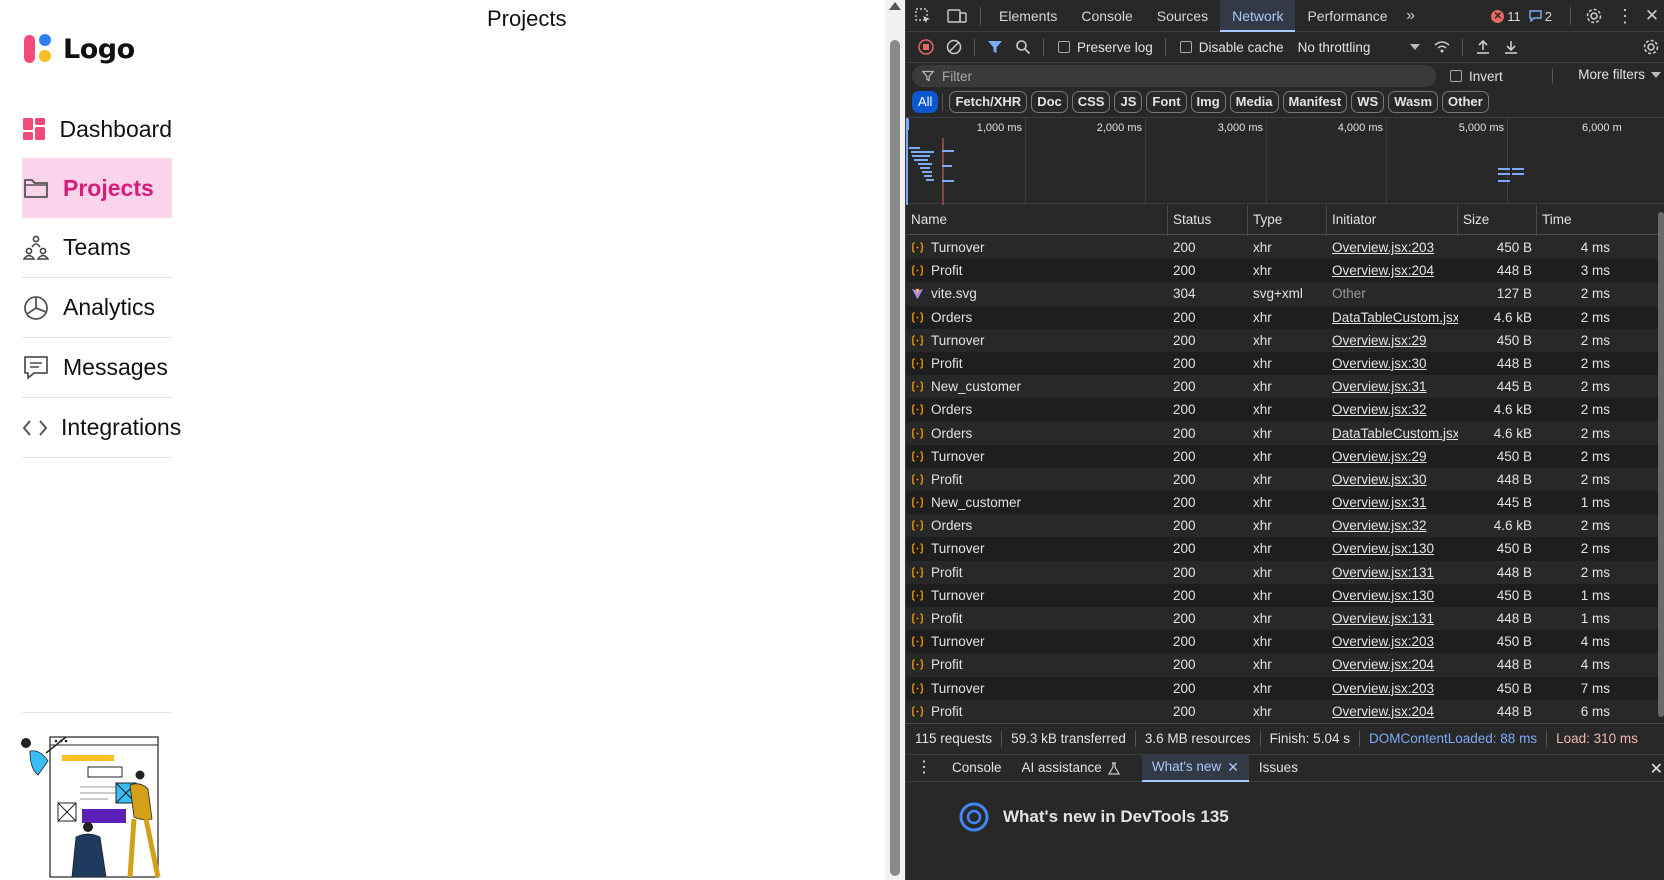  What do you see at coordinates (926, 47) in the screenshot?
I see `record-stop-icon` at bounding box center [926, 47].